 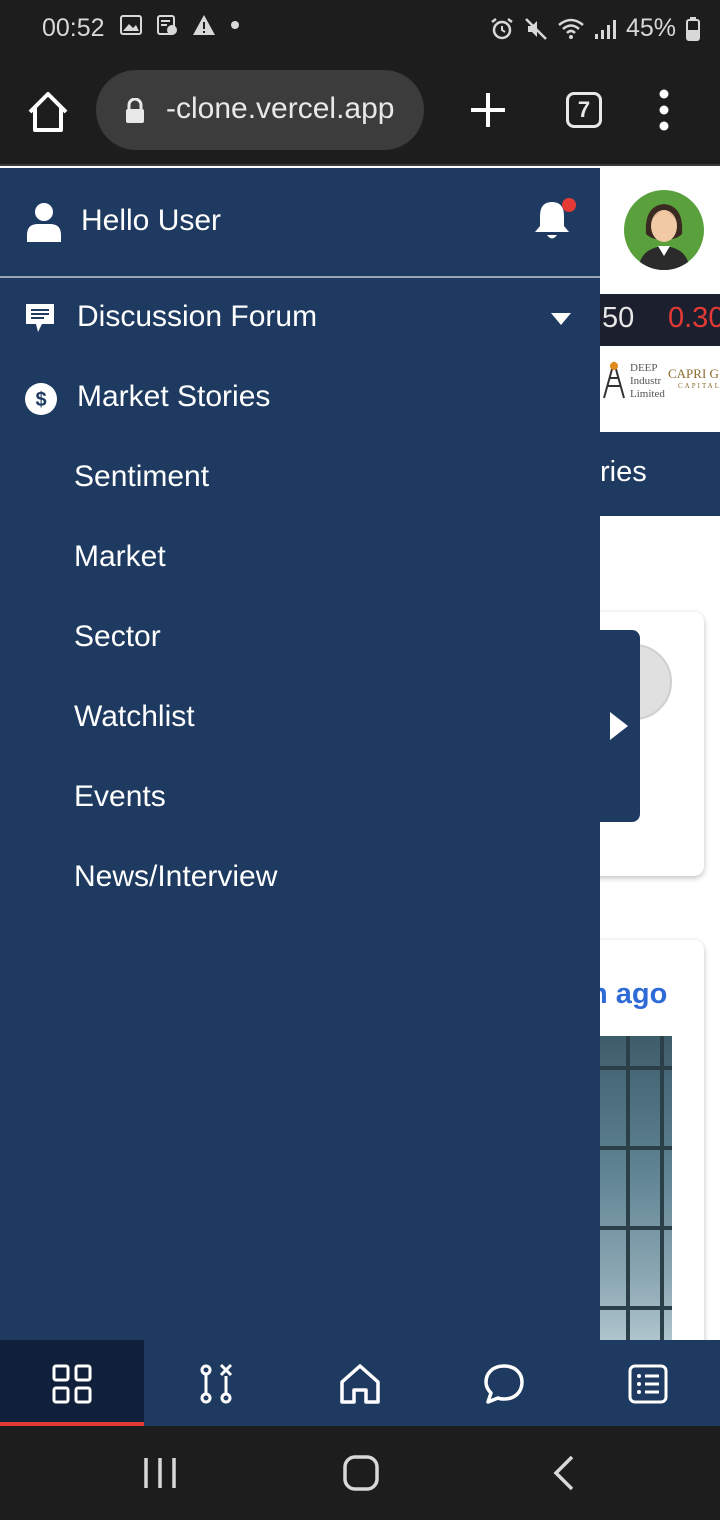 What do you see at coordinates (502, 28) in the screenshot?
I see `alarm-icon` at bounding box center [502, 28].